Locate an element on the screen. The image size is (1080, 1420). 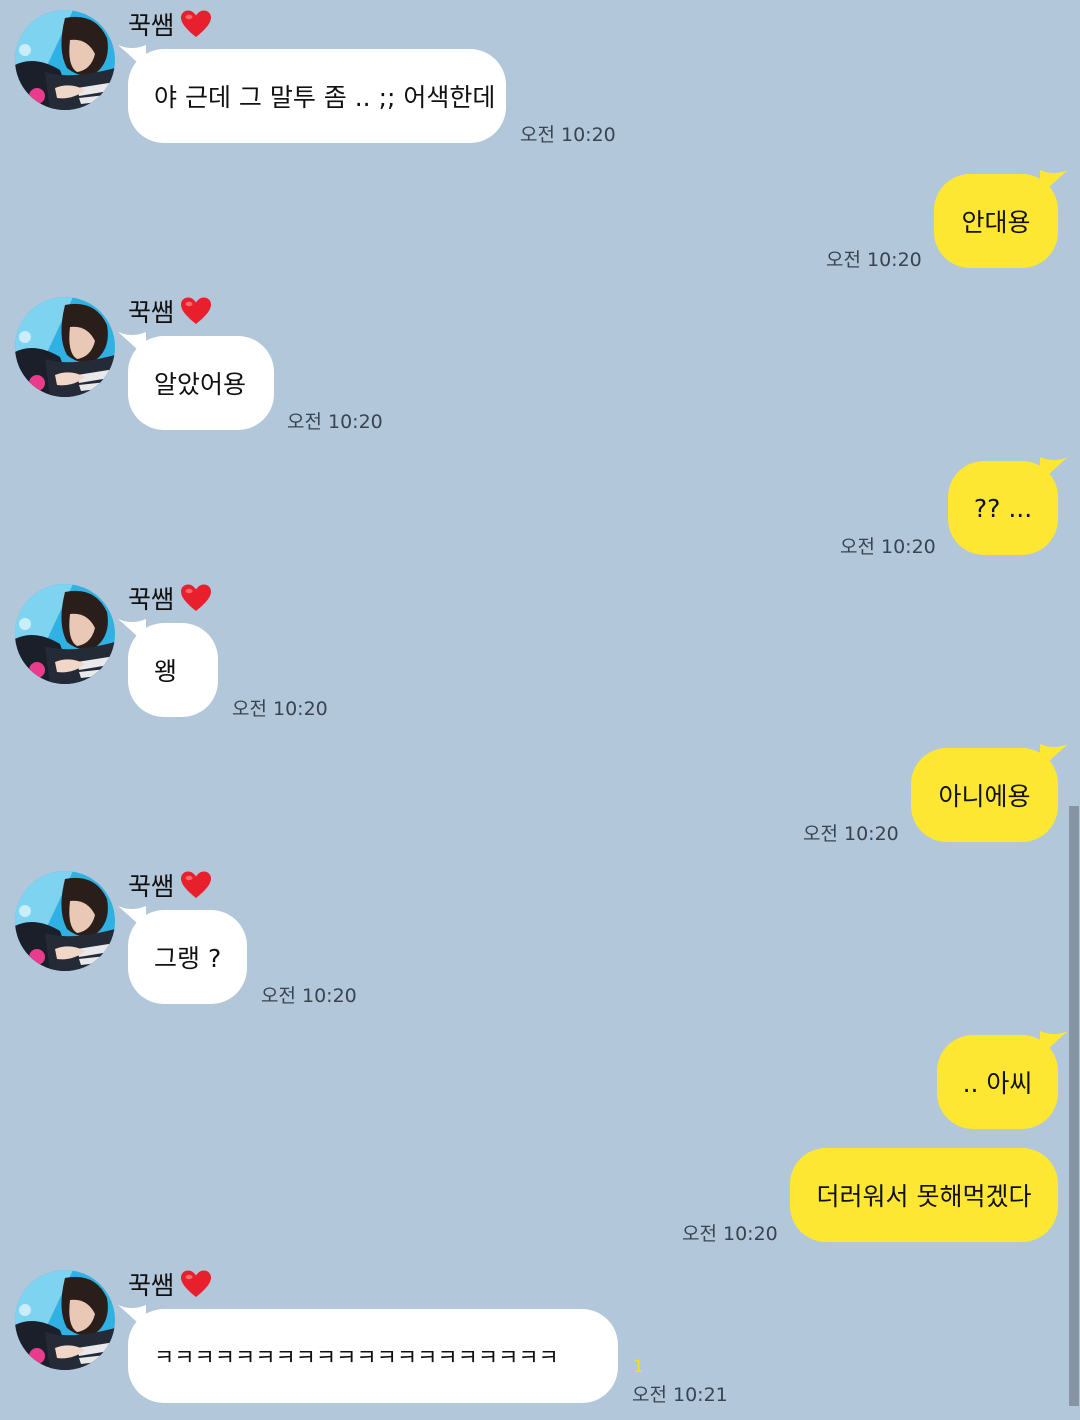
message-text: .. 아씨 is located at coordinates (997, 1083).